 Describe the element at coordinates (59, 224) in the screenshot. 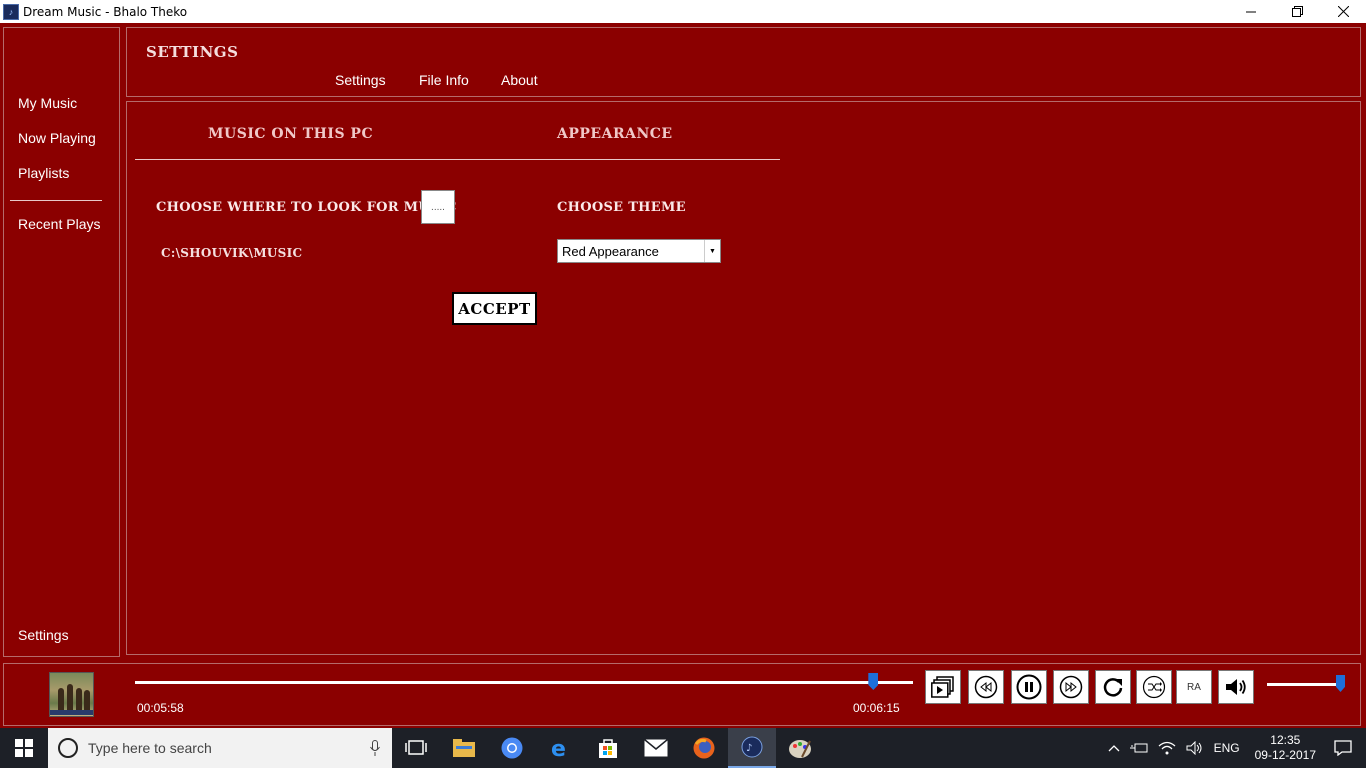

I see `sidebar-item-recent-plays: Recent Plays` at that location.